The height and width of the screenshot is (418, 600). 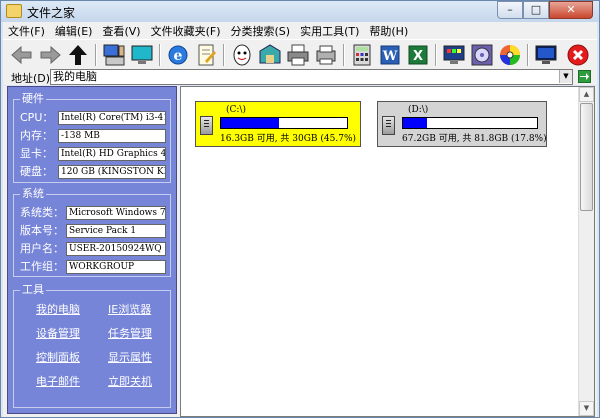 I want to click on scroll-thumb, so click(x=586, y=157).